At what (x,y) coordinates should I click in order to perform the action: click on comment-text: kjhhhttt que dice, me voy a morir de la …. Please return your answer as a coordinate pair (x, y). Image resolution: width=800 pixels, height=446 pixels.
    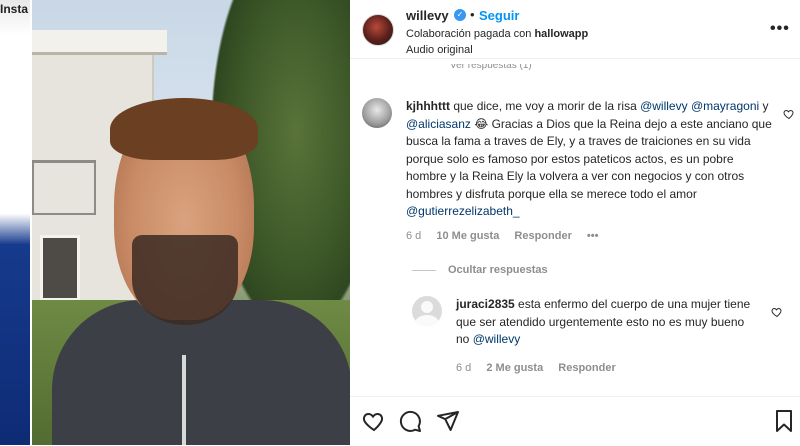
    Looking at the image, I should click on (589, 159).